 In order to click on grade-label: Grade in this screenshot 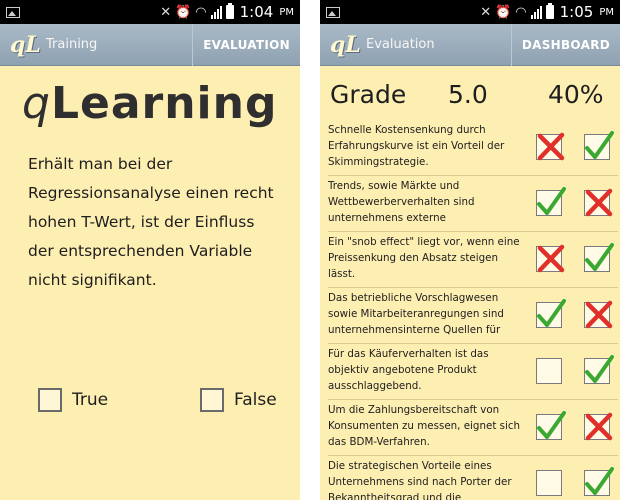, I will do `click(368, 94)`.